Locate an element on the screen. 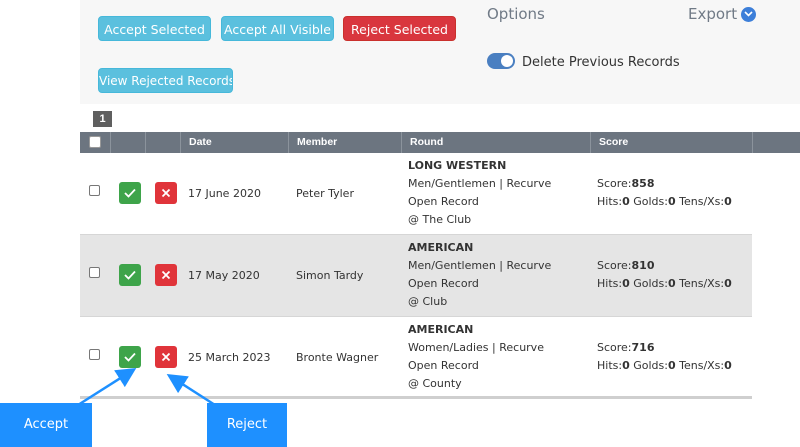 This screenshot has height=447, width=800. accept-arrow is located at coordinates (107, 387).